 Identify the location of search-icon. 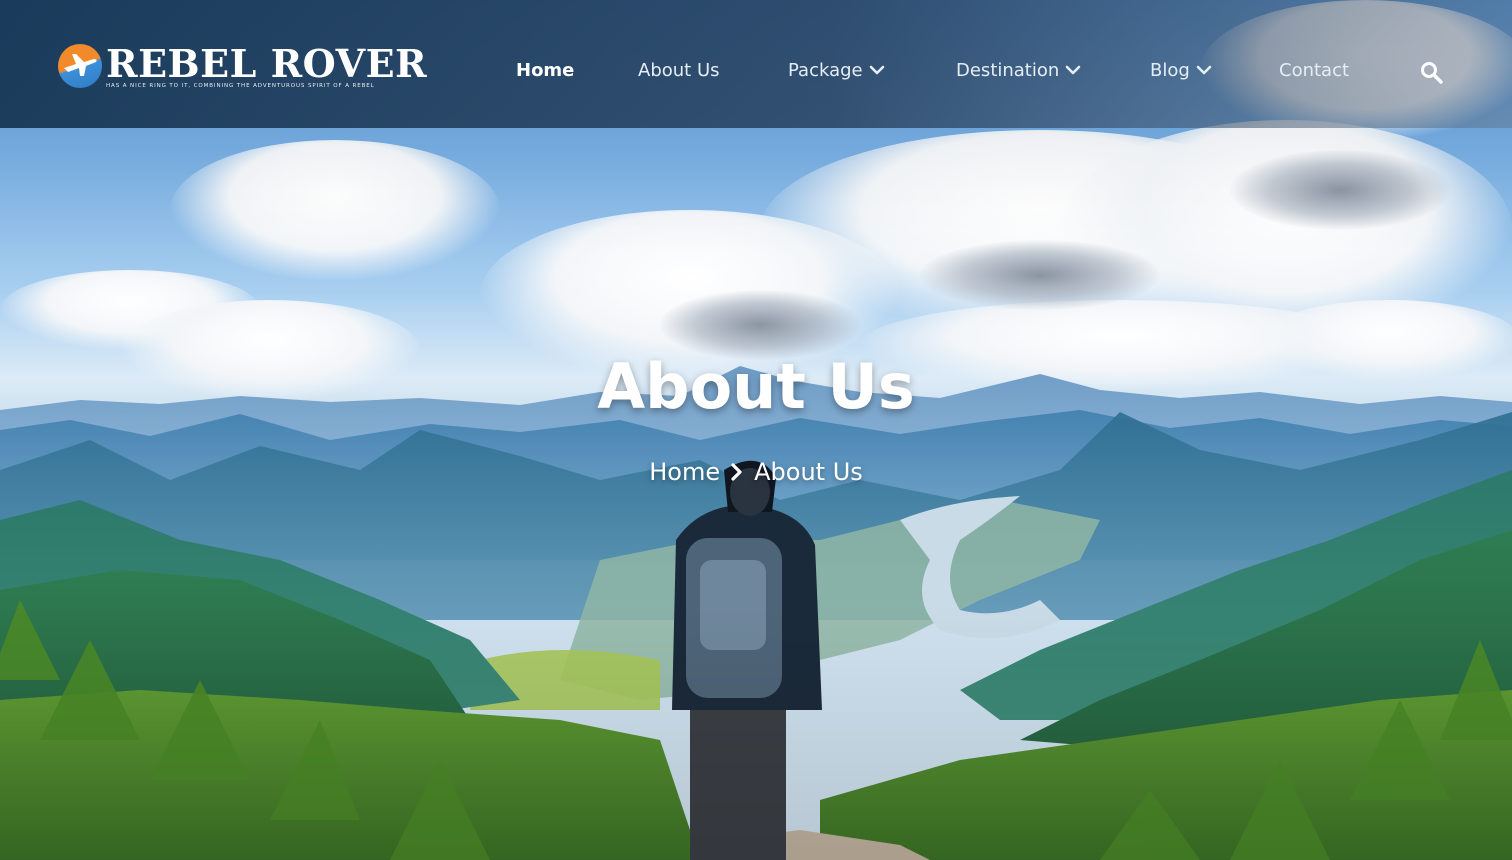
(1432, 75).